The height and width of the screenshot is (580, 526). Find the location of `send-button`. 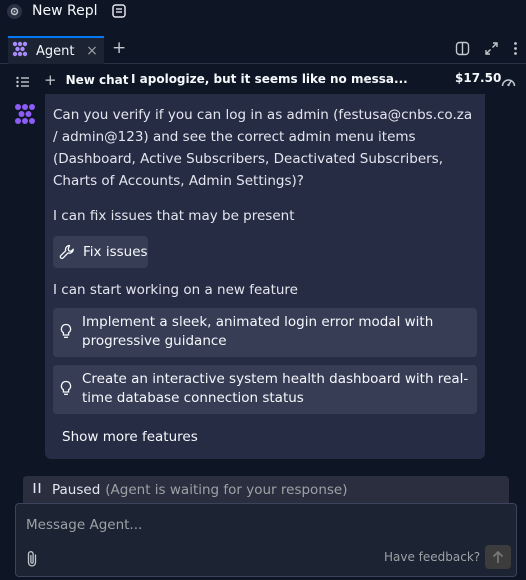

send-button is located at coordinates (498, 557).